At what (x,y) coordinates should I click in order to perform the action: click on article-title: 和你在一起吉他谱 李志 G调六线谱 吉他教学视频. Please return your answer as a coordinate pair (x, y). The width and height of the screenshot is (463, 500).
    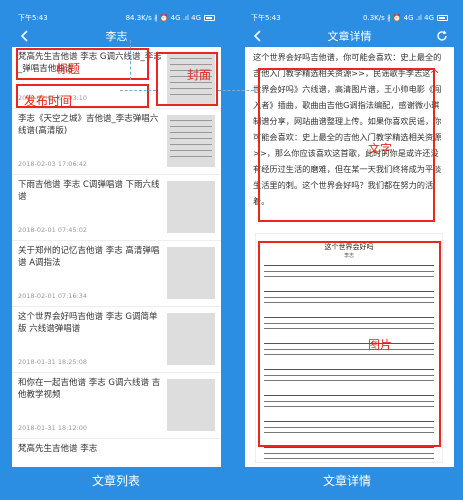
    Looking at the image, I should click on (89, 389).